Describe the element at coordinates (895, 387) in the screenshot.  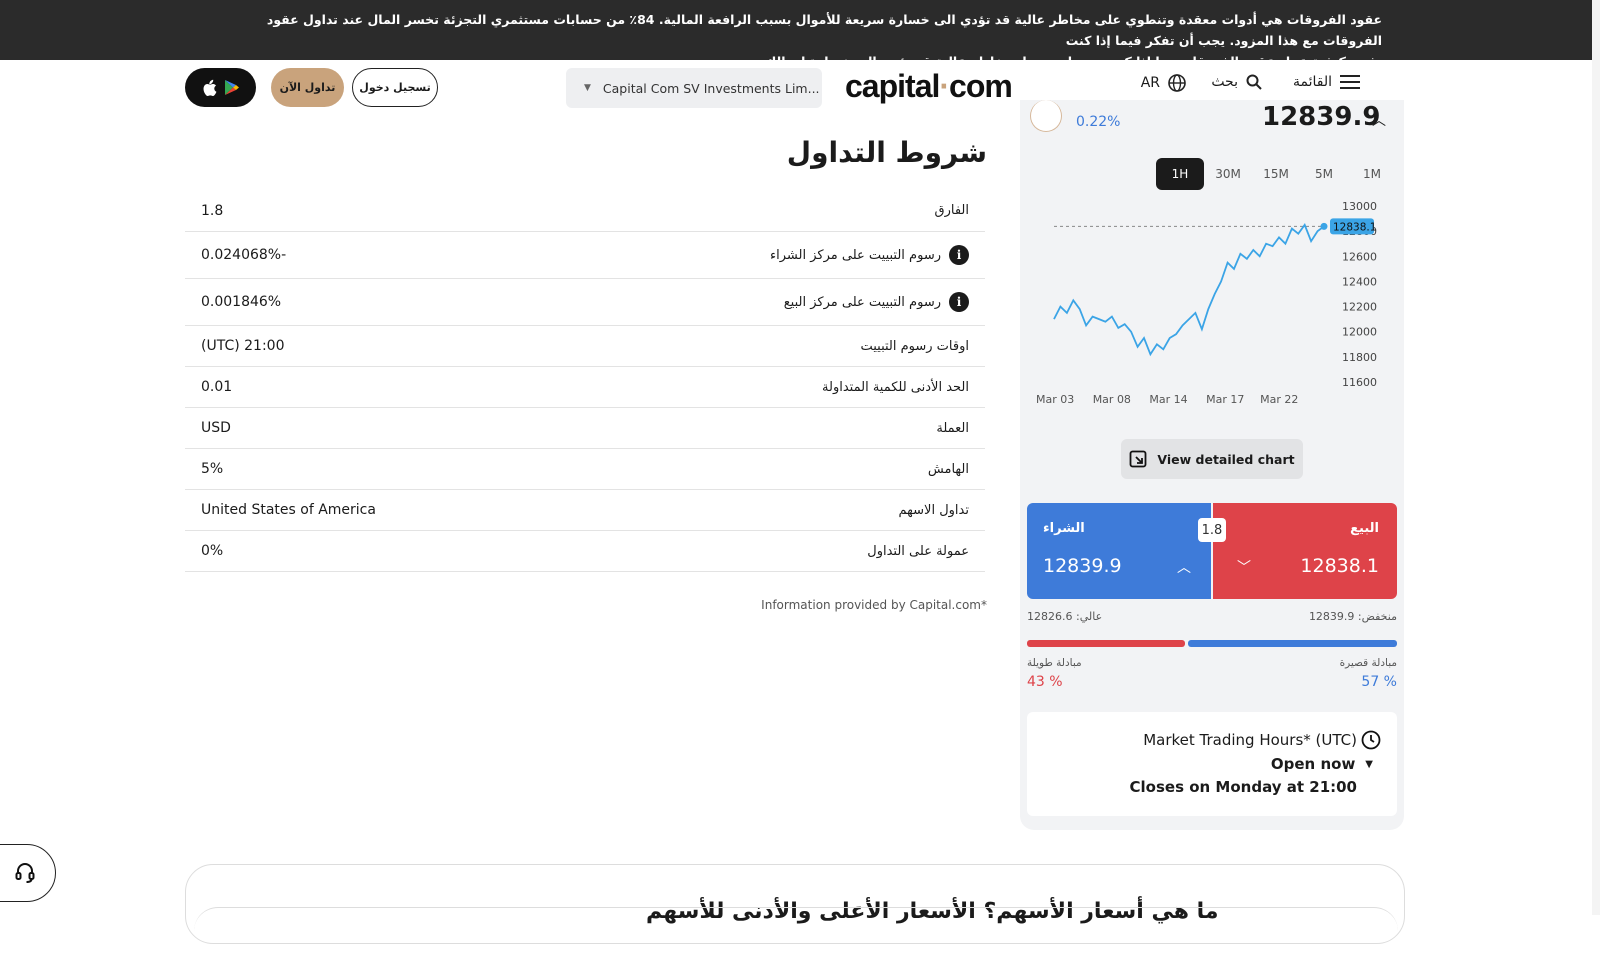
I see `terms-label: الحد الأدنى للكمية المتداولة` at that location.